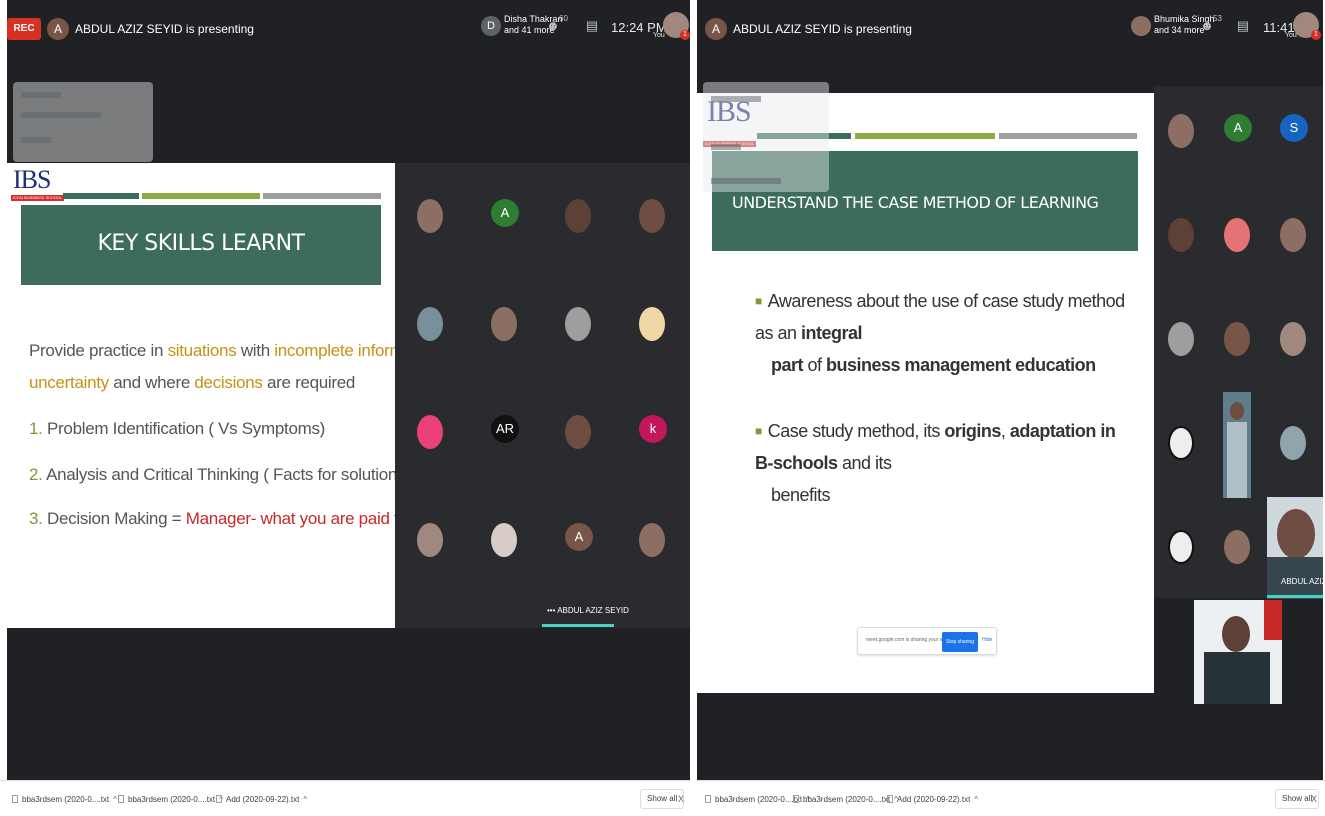 The image size is (1325, 816). I want to click on video-background-object, so click(1273, 620).